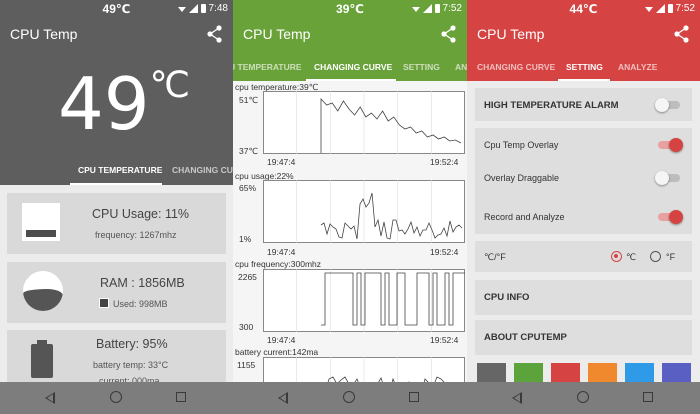 Image resolution: width=700 pixels, height=414 pixels. Describe the element at coordinates (42, 359) in the screenshot. I see `battery-level-icon` at that location.